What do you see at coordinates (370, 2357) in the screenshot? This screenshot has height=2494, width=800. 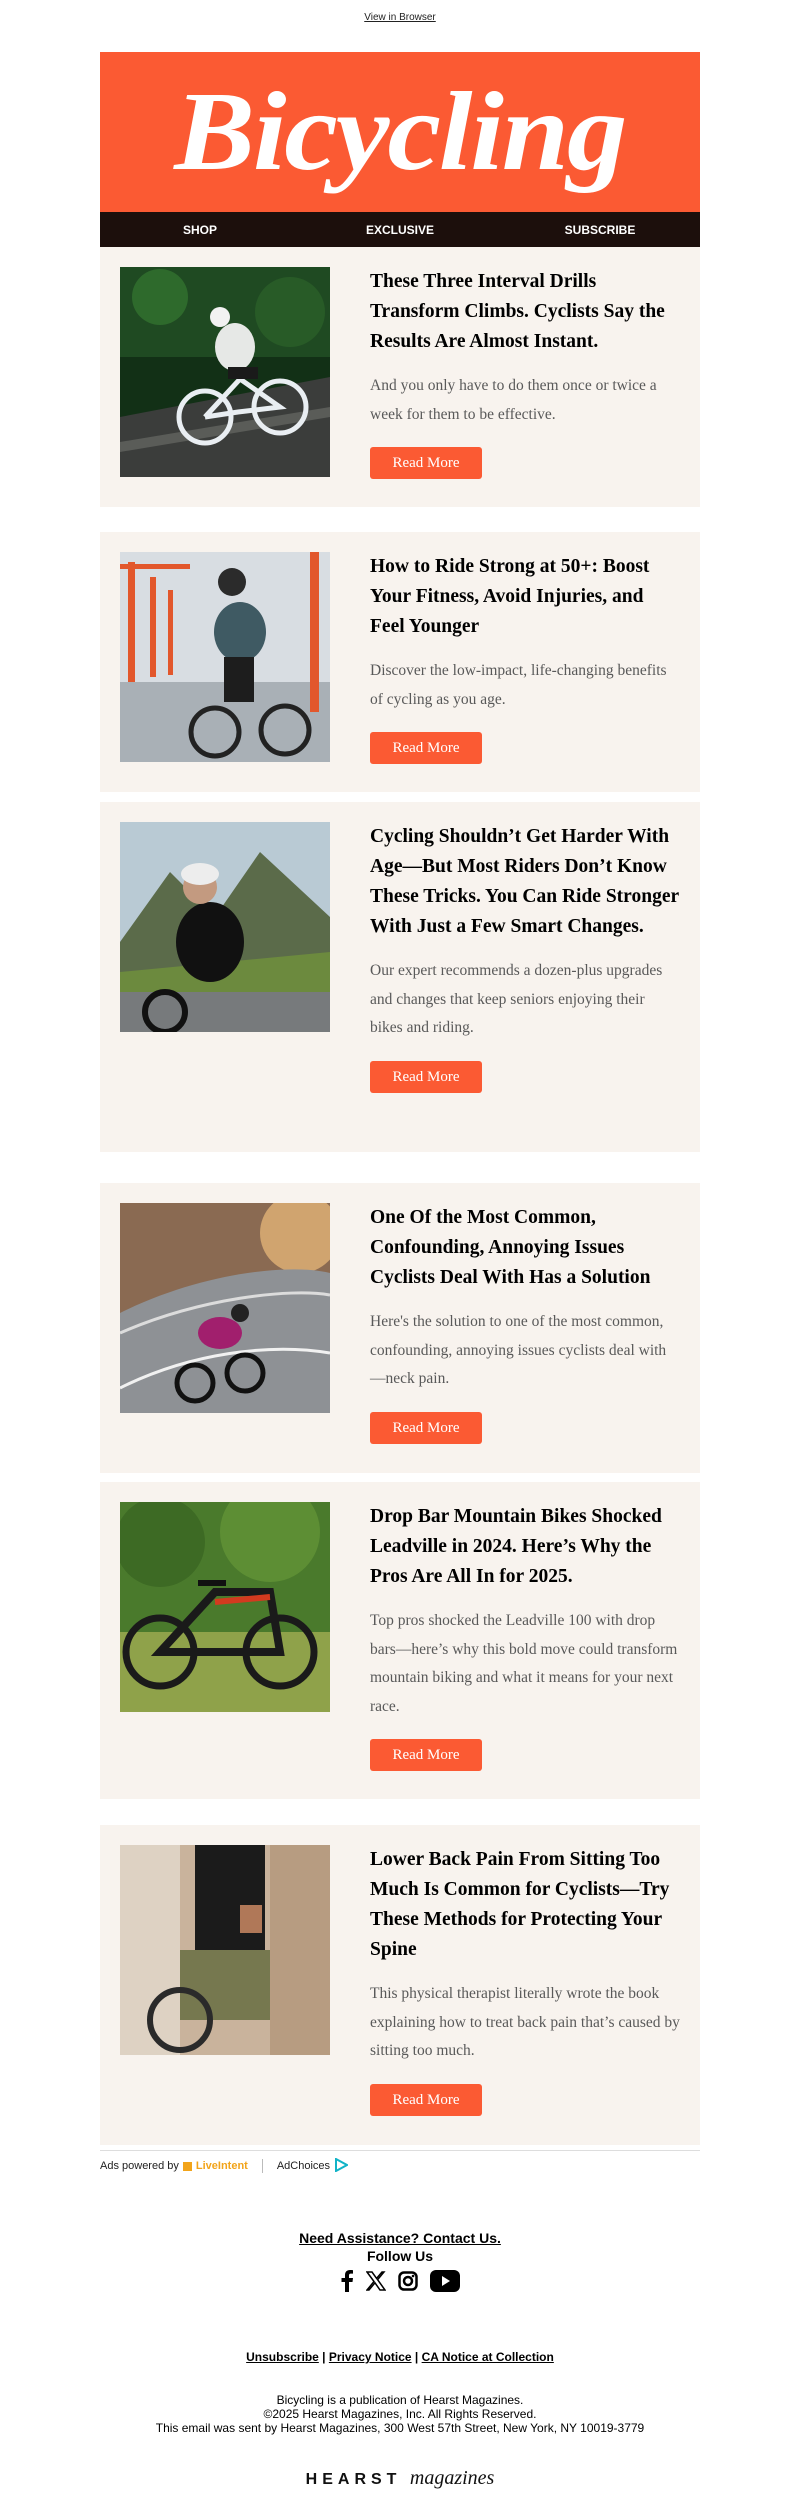 I see `privacy-notice-link: Privacy Notice` at bounding box center [370, 2357].